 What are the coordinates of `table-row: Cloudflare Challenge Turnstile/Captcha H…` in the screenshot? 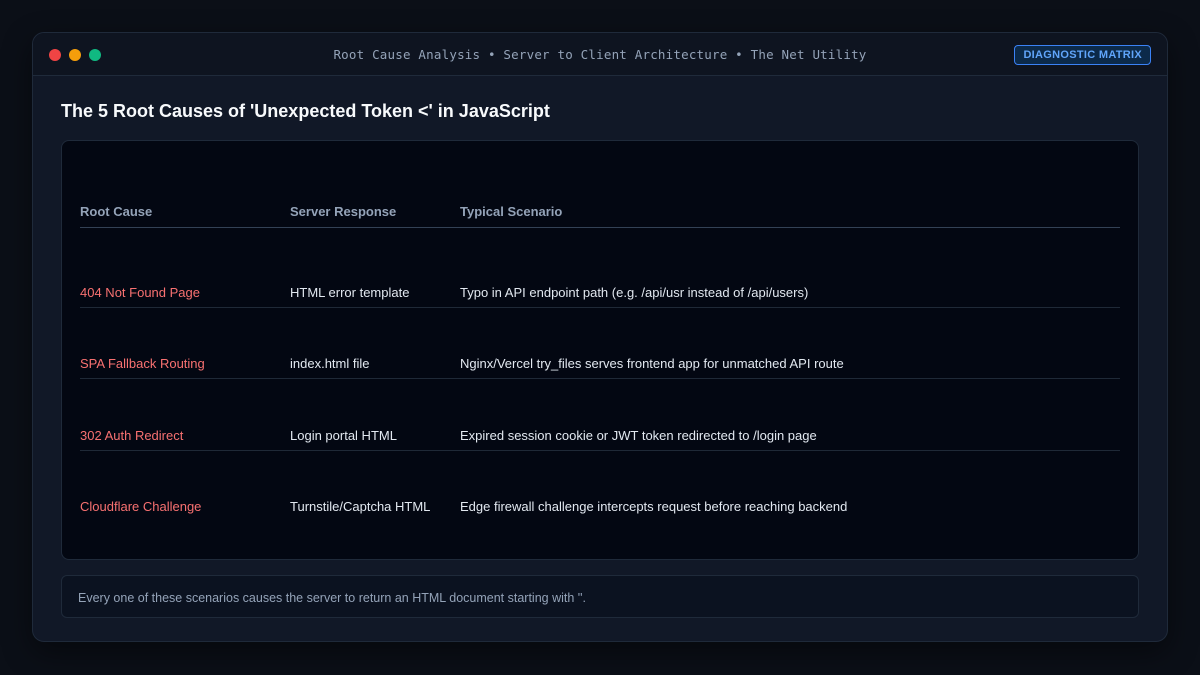 It's located at (600, 509).